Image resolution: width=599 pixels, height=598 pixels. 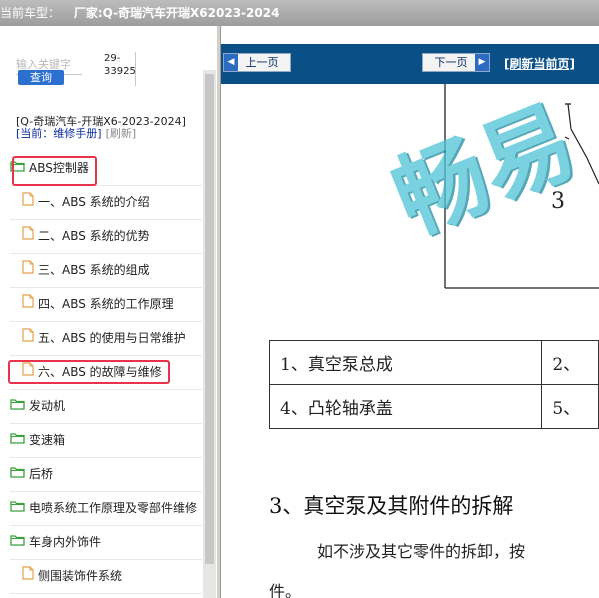 I want to click on tree-doc-item: 侧围装饰件系统, so click(x=106, y=577).